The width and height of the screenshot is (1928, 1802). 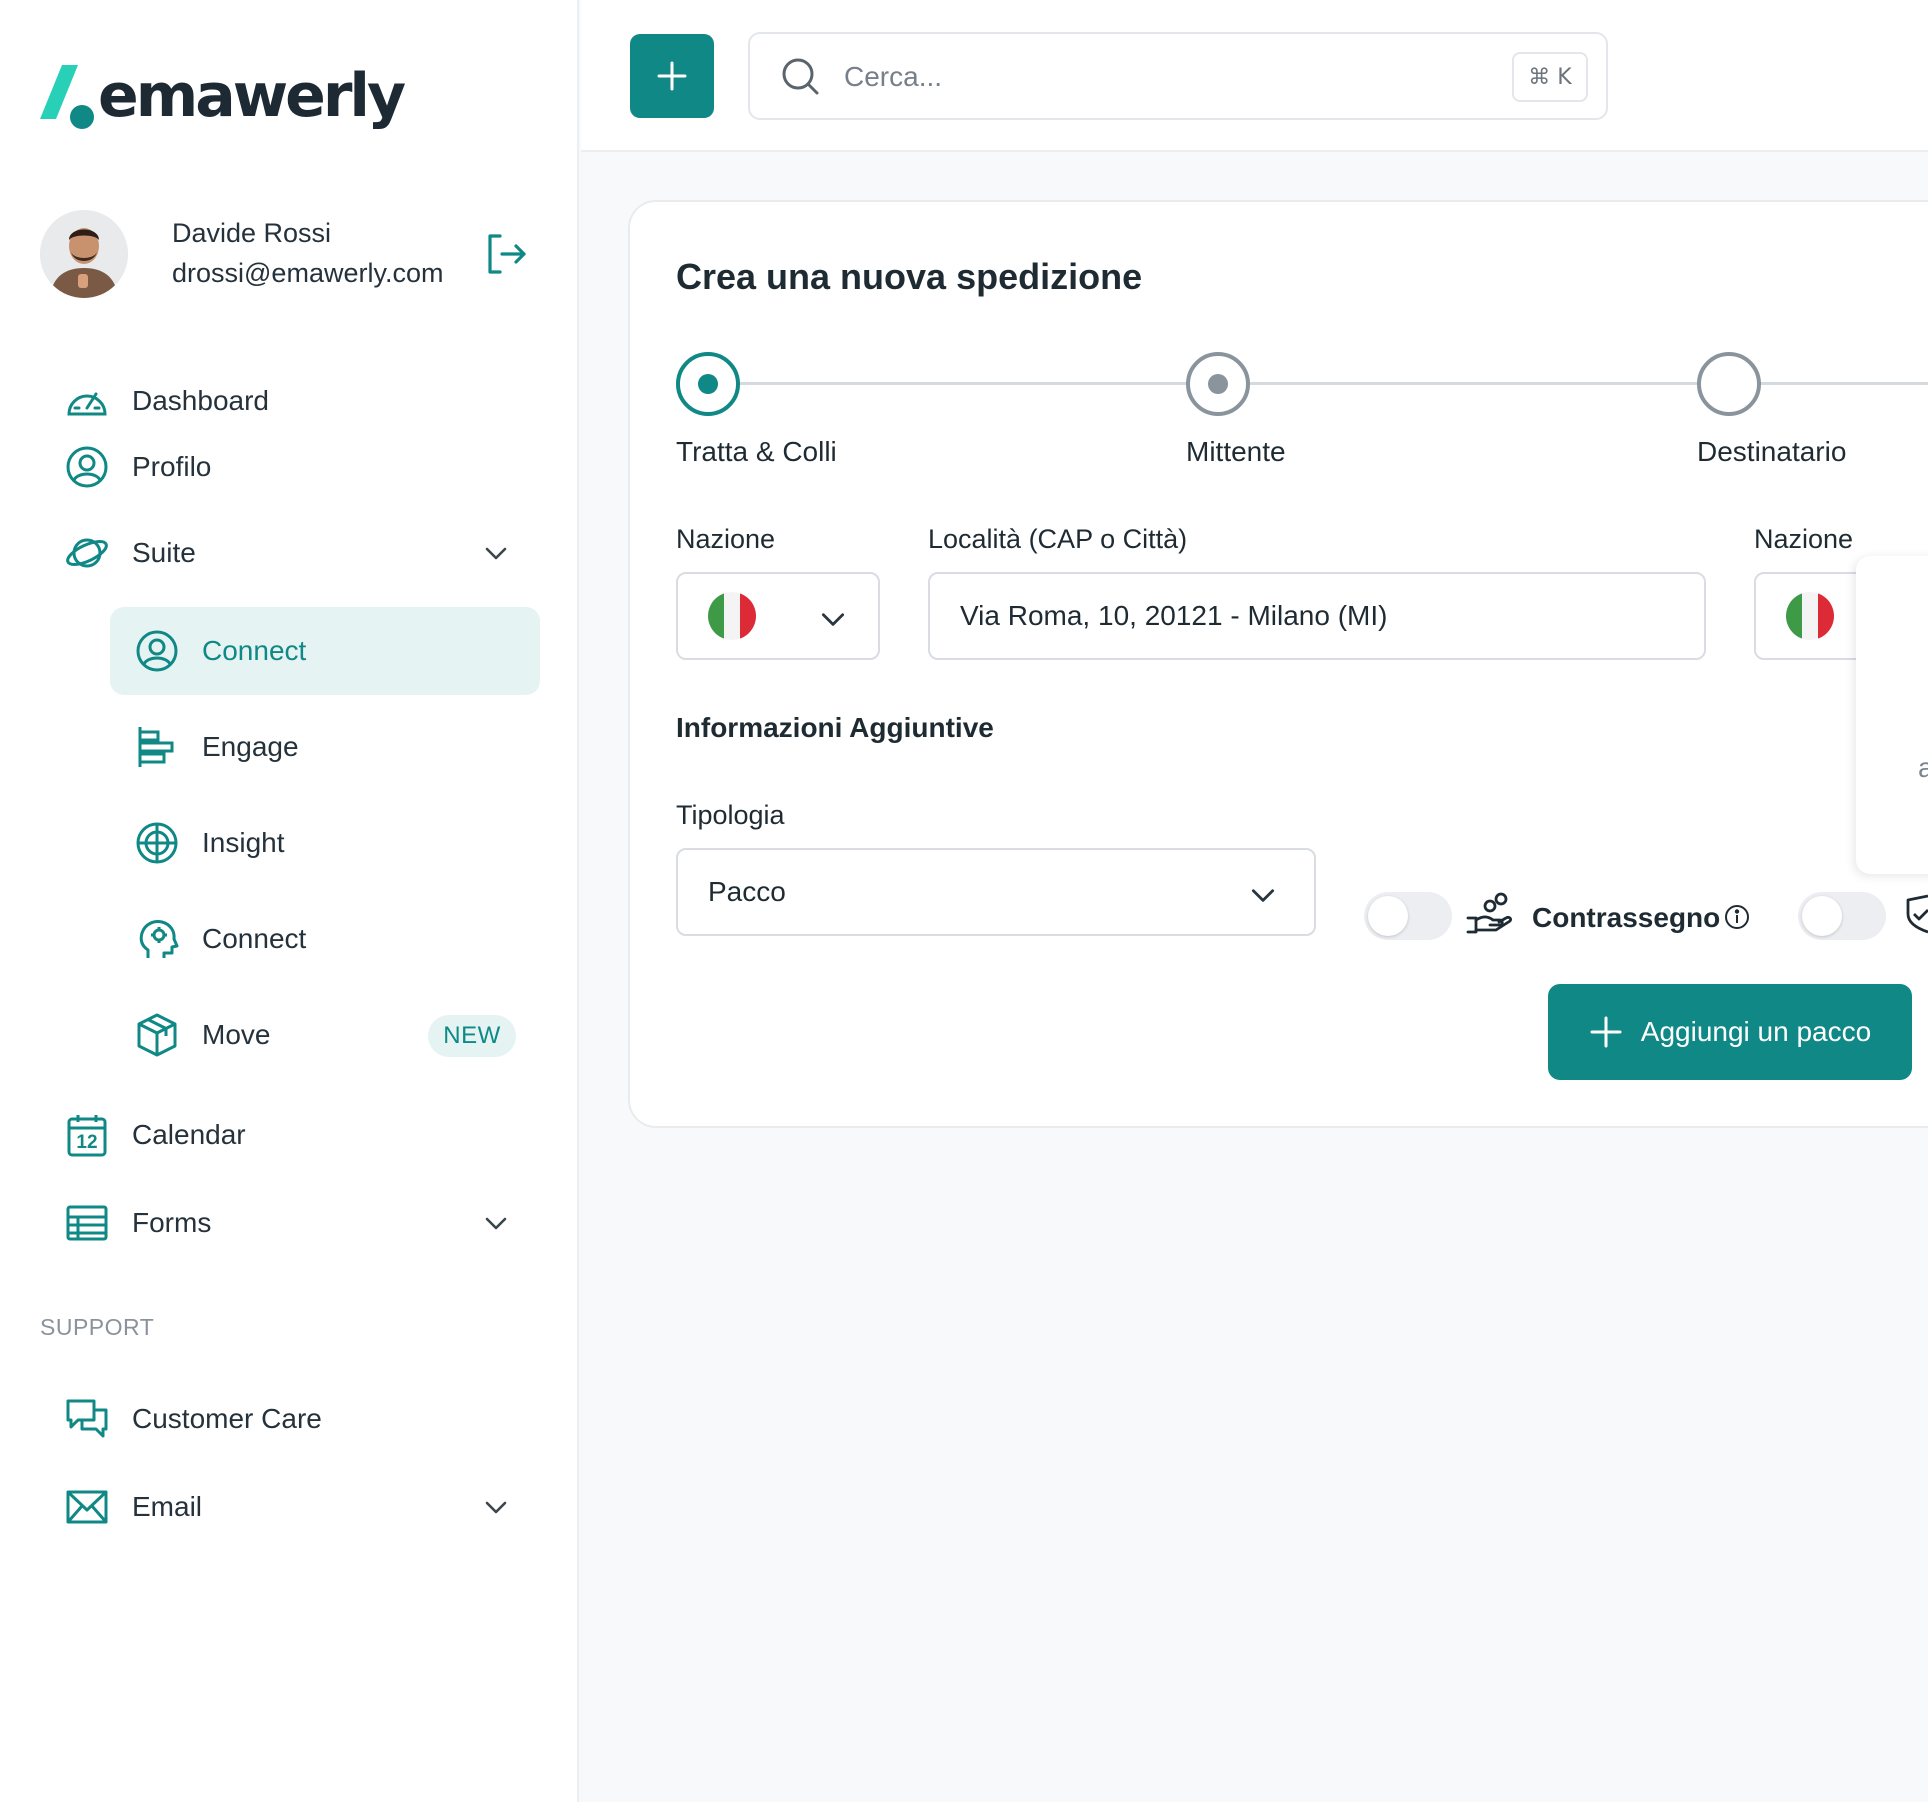 What do you see at coordinates (227, 1418) in the screenshot?
I see `sidebar-item-label: Customer Care` at bounding box center [227, 1418].